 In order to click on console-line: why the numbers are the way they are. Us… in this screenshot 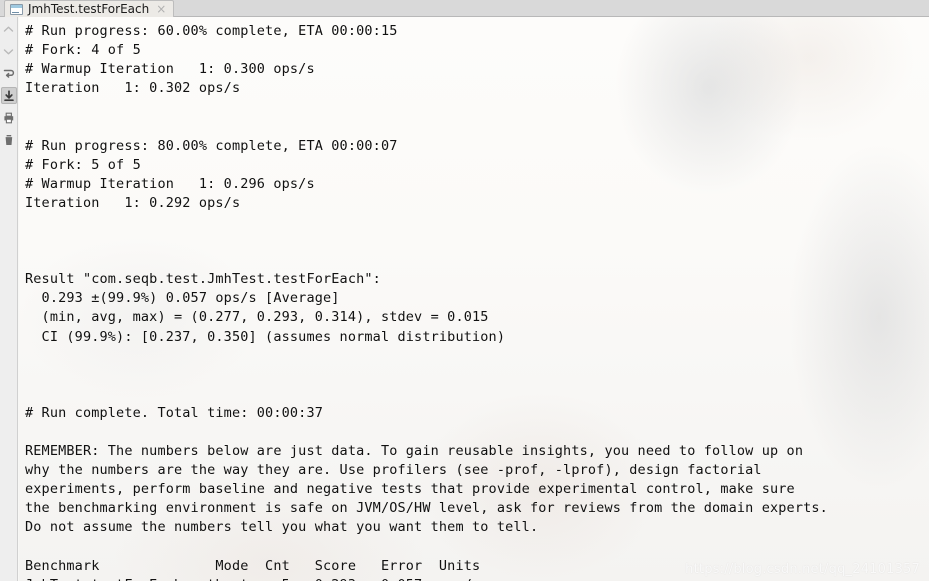, I will do `click(393, 470)`.